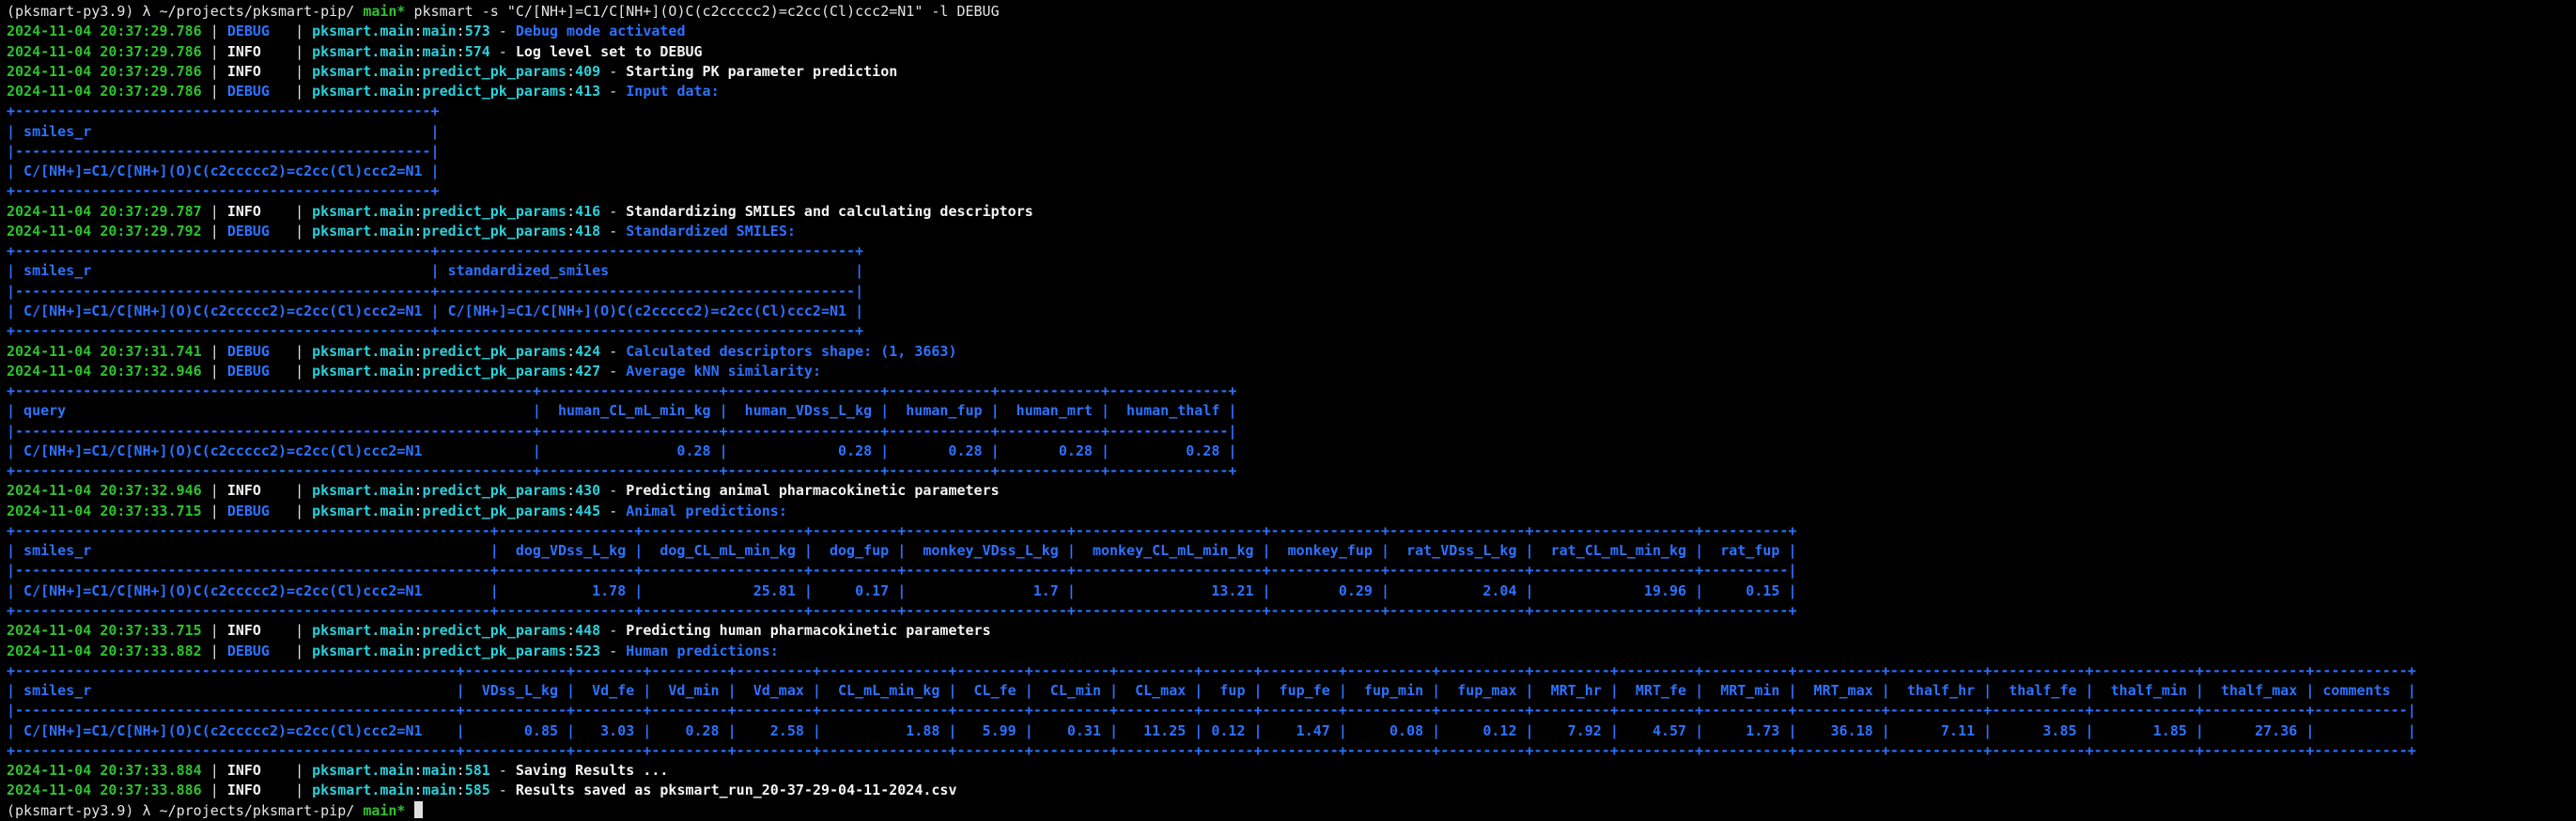 This screenshot has width=2576, height=821. What do you see at coordinates (104, 511) in the screenshot?
I see `log-timestamp: 2024-11-04 20:37:33.715` at bounding box center [104, 511].